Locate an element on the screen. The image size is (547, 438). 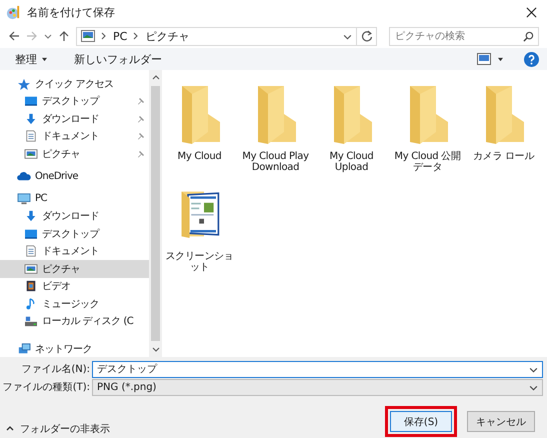
sidebar-label: ローカル ディスク (C is located at coordinates (88, 321).